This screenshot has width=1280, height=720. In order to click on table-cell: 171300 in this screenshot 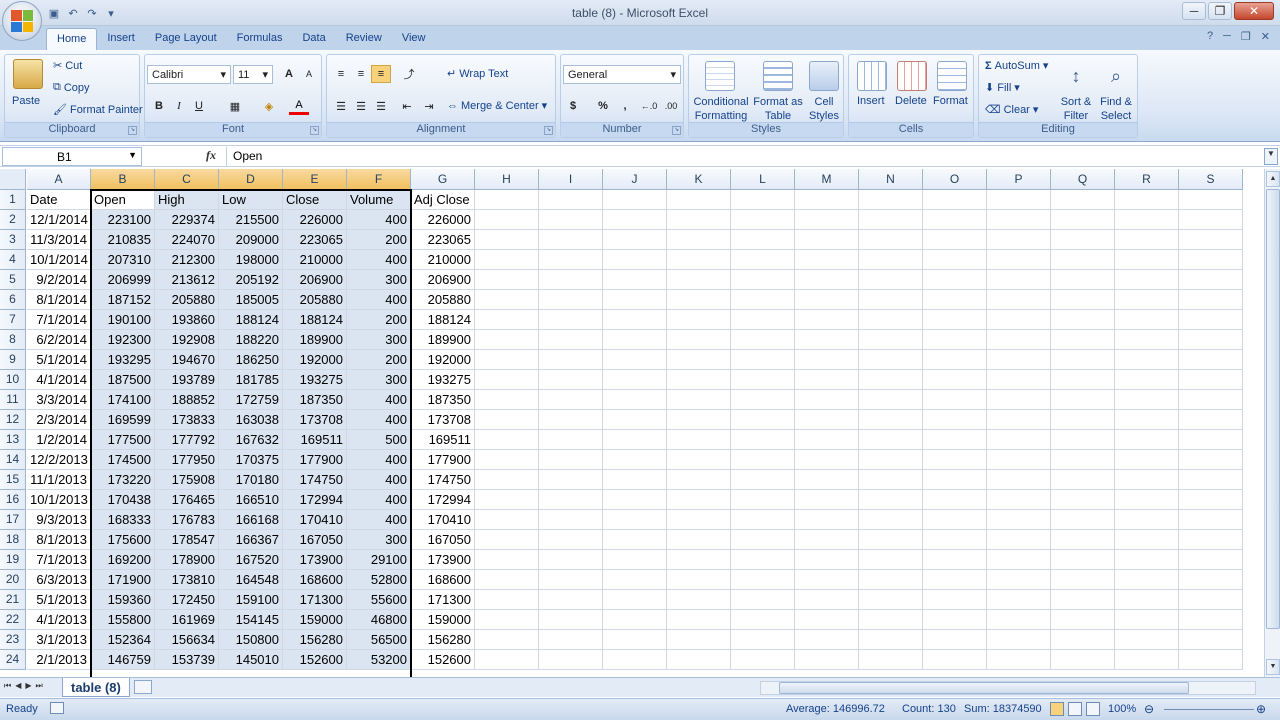, I will do `click(443, 600)`.